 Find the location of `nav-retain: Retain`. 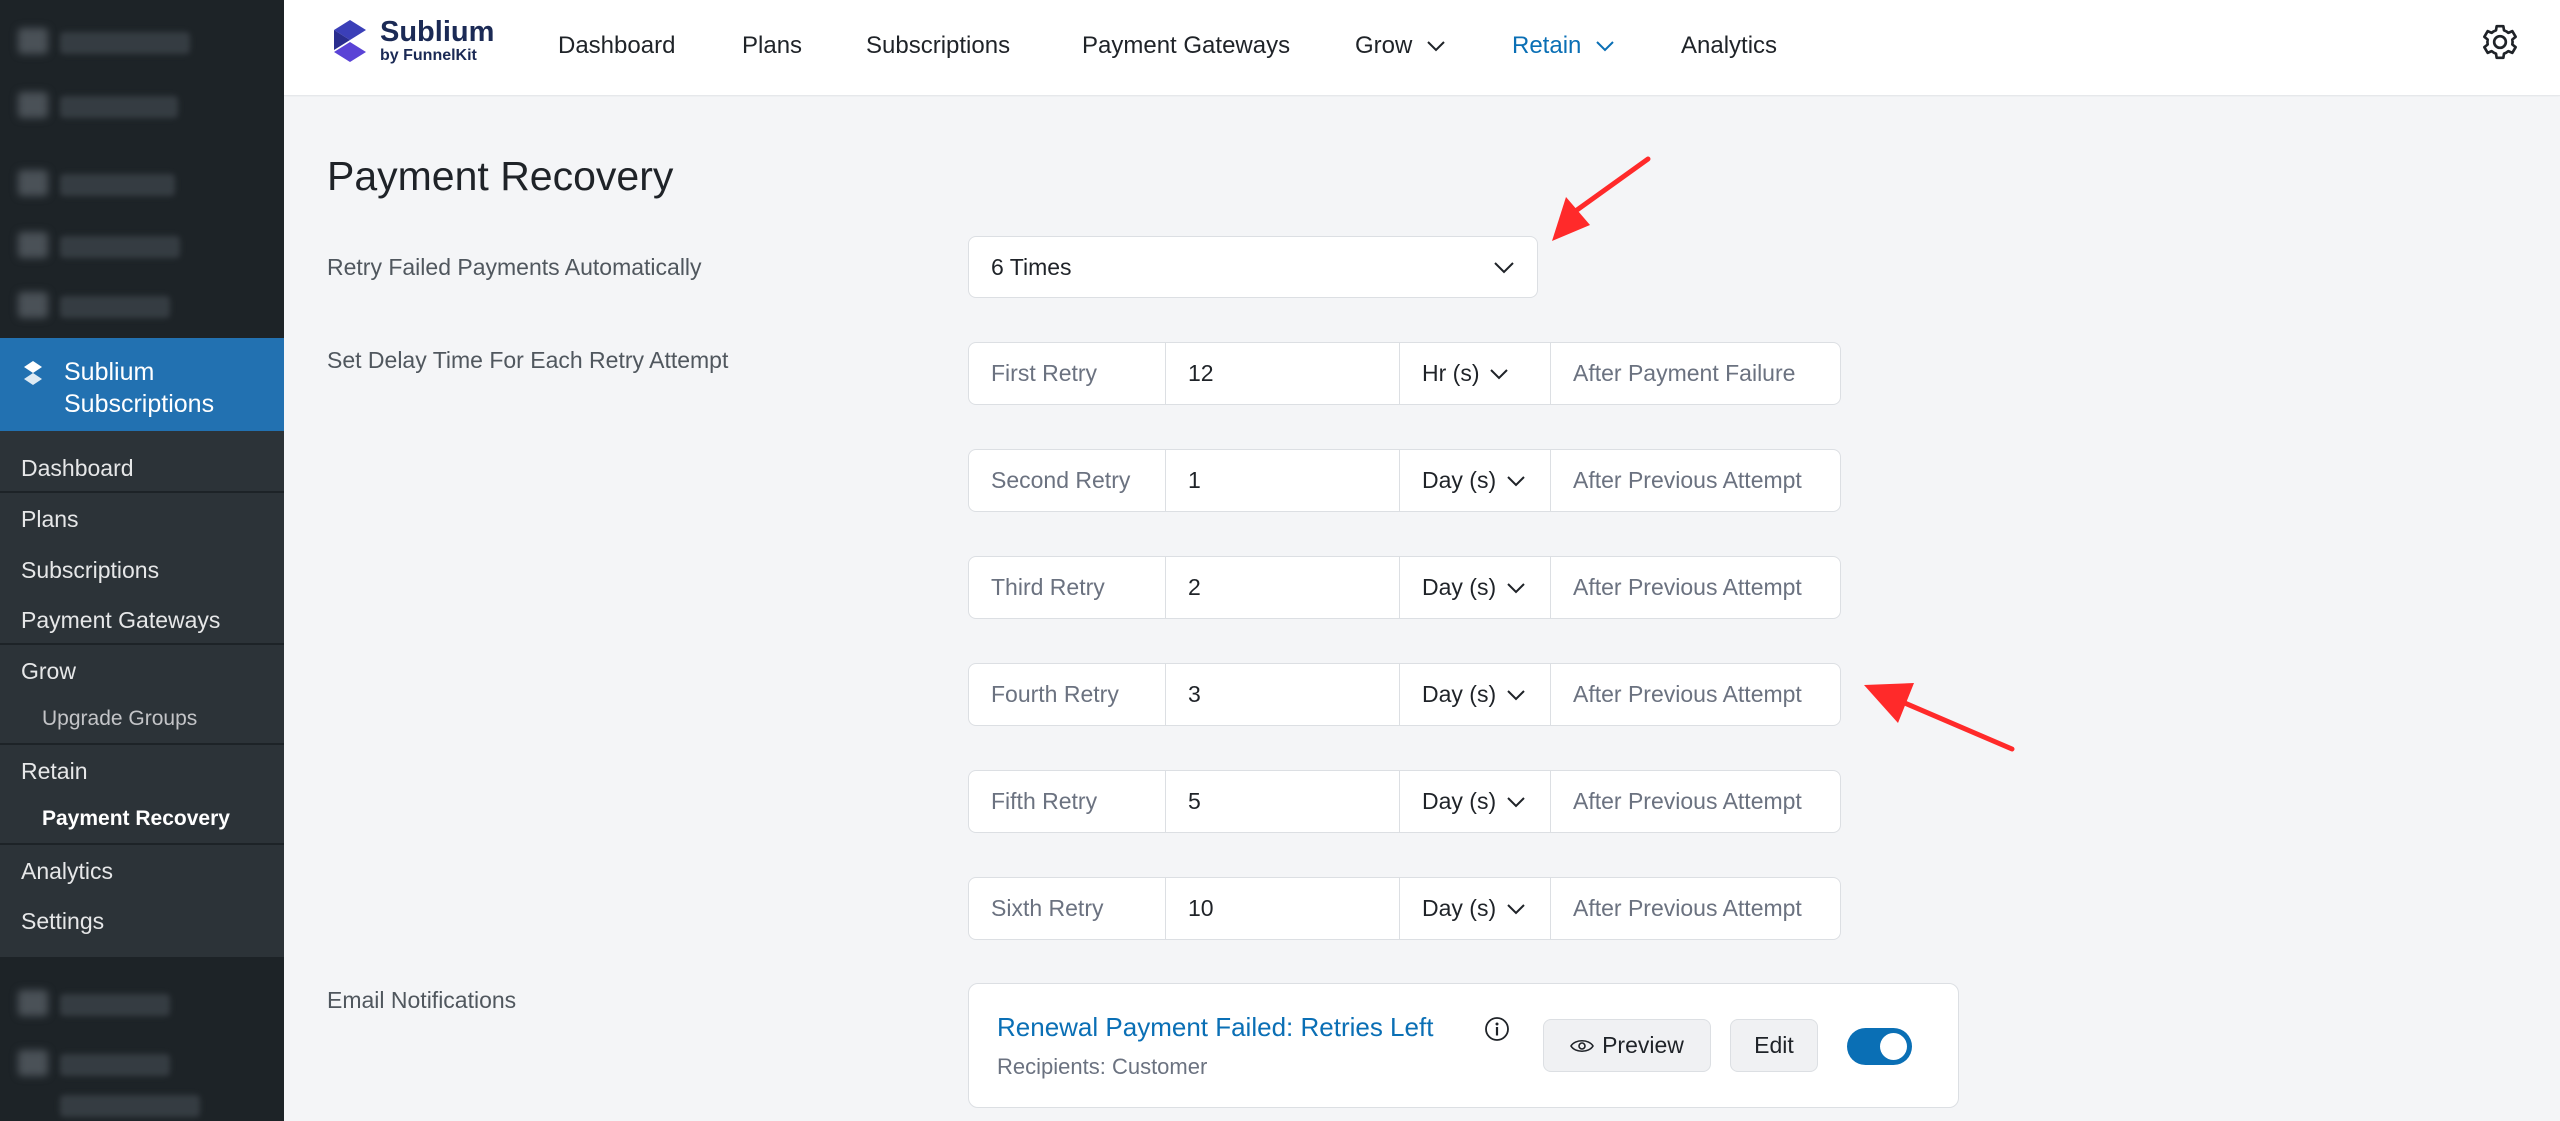

nav-retain: Retain is located at coordinates (1563, 46).